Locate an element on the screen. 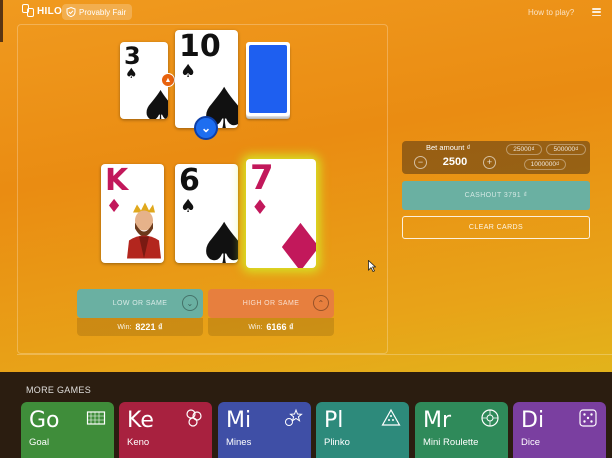  board-divider is located at coordinates (314, 363).